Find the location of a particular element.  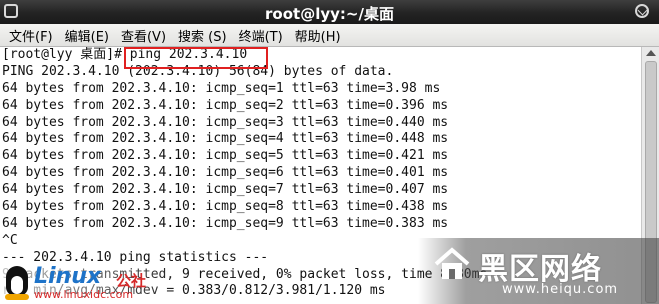

window-titlebar: root@lyy:~/桌面 is located at coordinates (329, 12).